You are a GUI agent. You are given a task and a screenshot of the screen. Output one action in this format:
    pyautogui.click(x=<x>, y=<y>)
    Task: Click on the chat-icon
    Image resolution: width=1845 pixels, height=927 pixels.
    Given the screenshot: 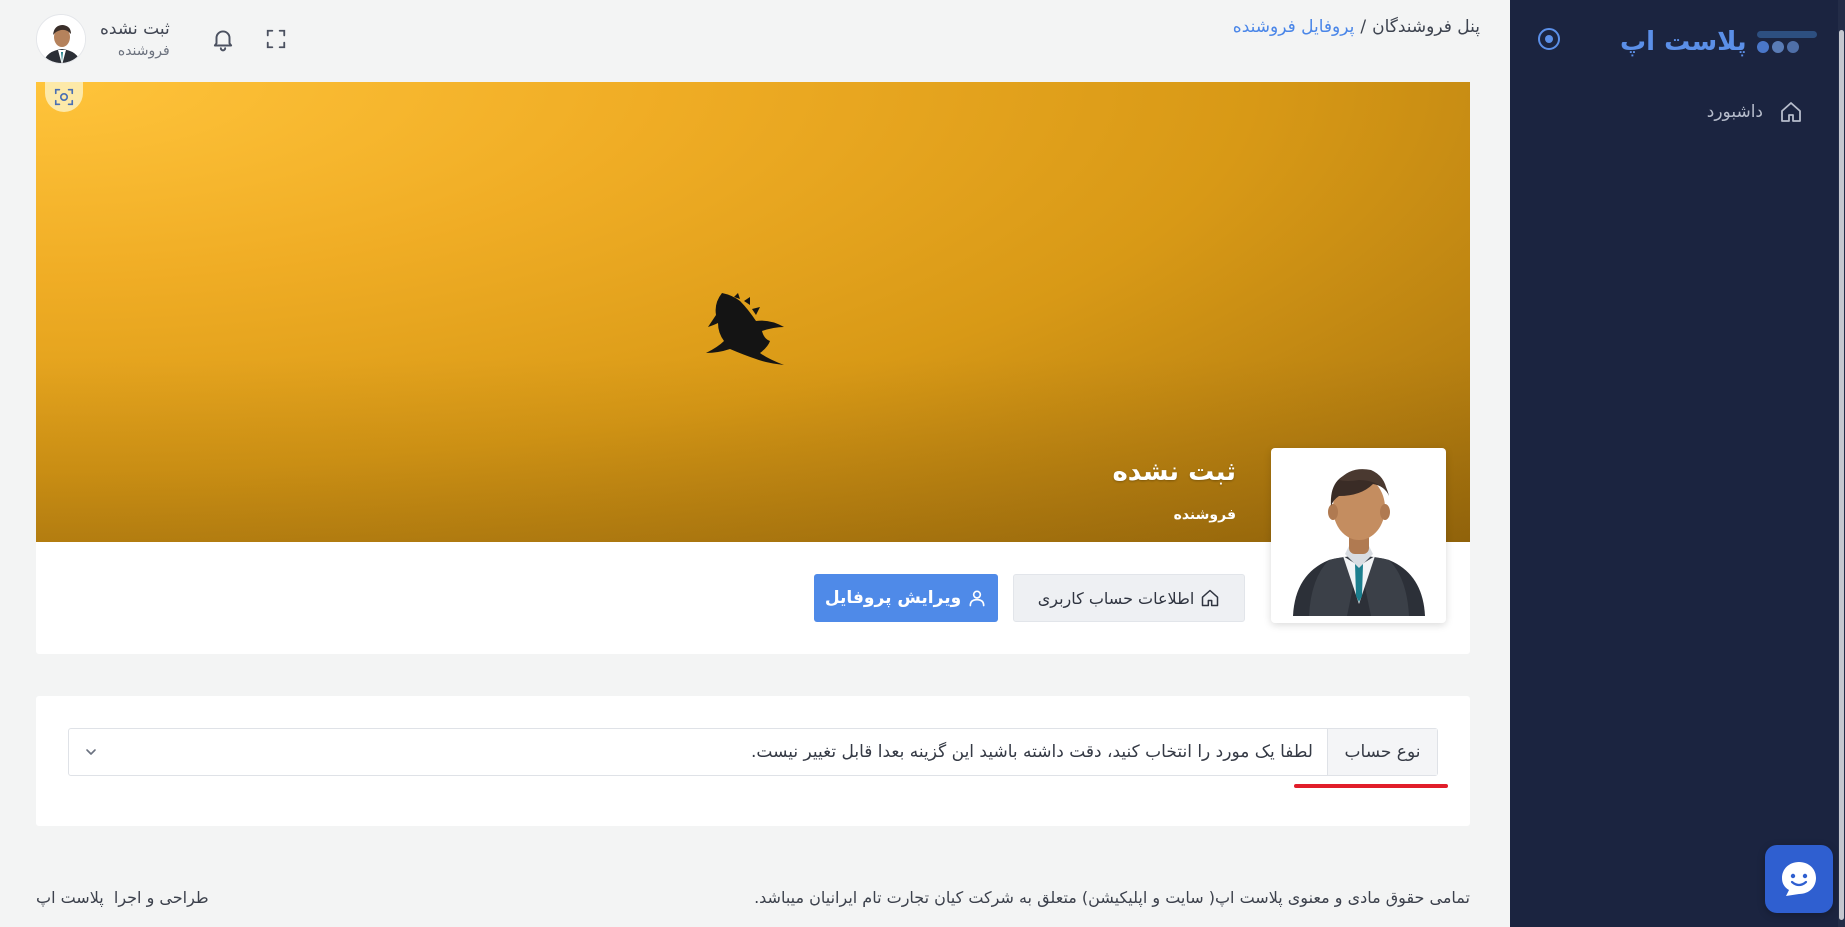 What is the action you would take?
    pyautogui.click(x=1799, y=879)
    